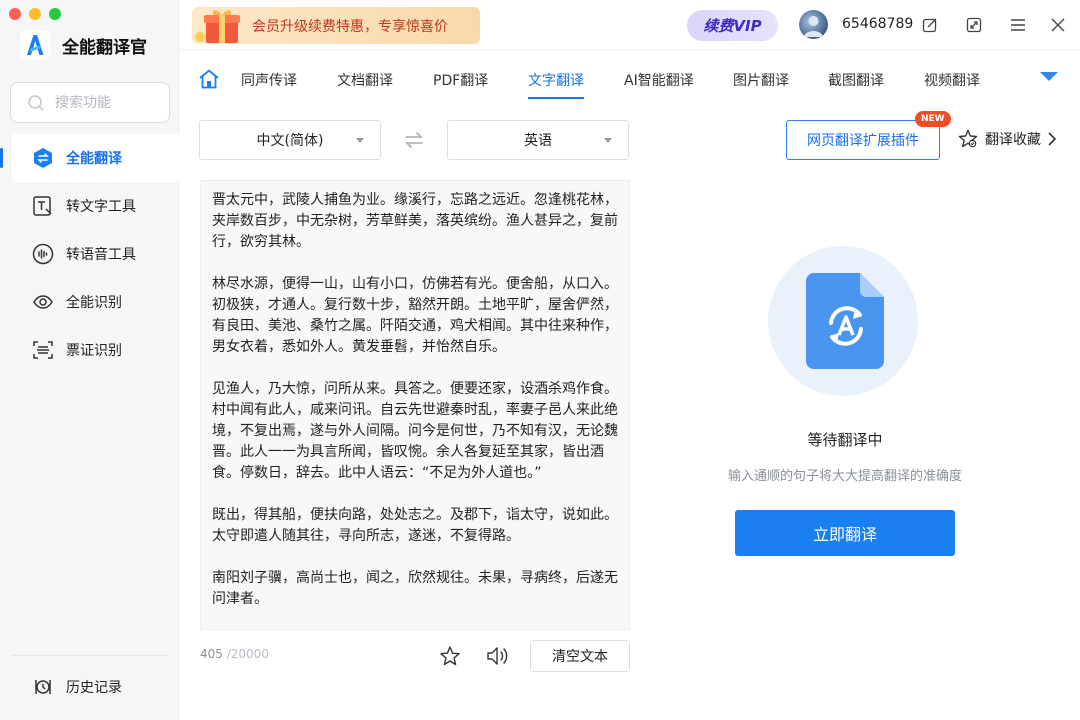 The image size is (1080, 720). What do you see at coordinates (105, 102) in the screenshot?
I see `search-input` at bounding box center [105, 102].